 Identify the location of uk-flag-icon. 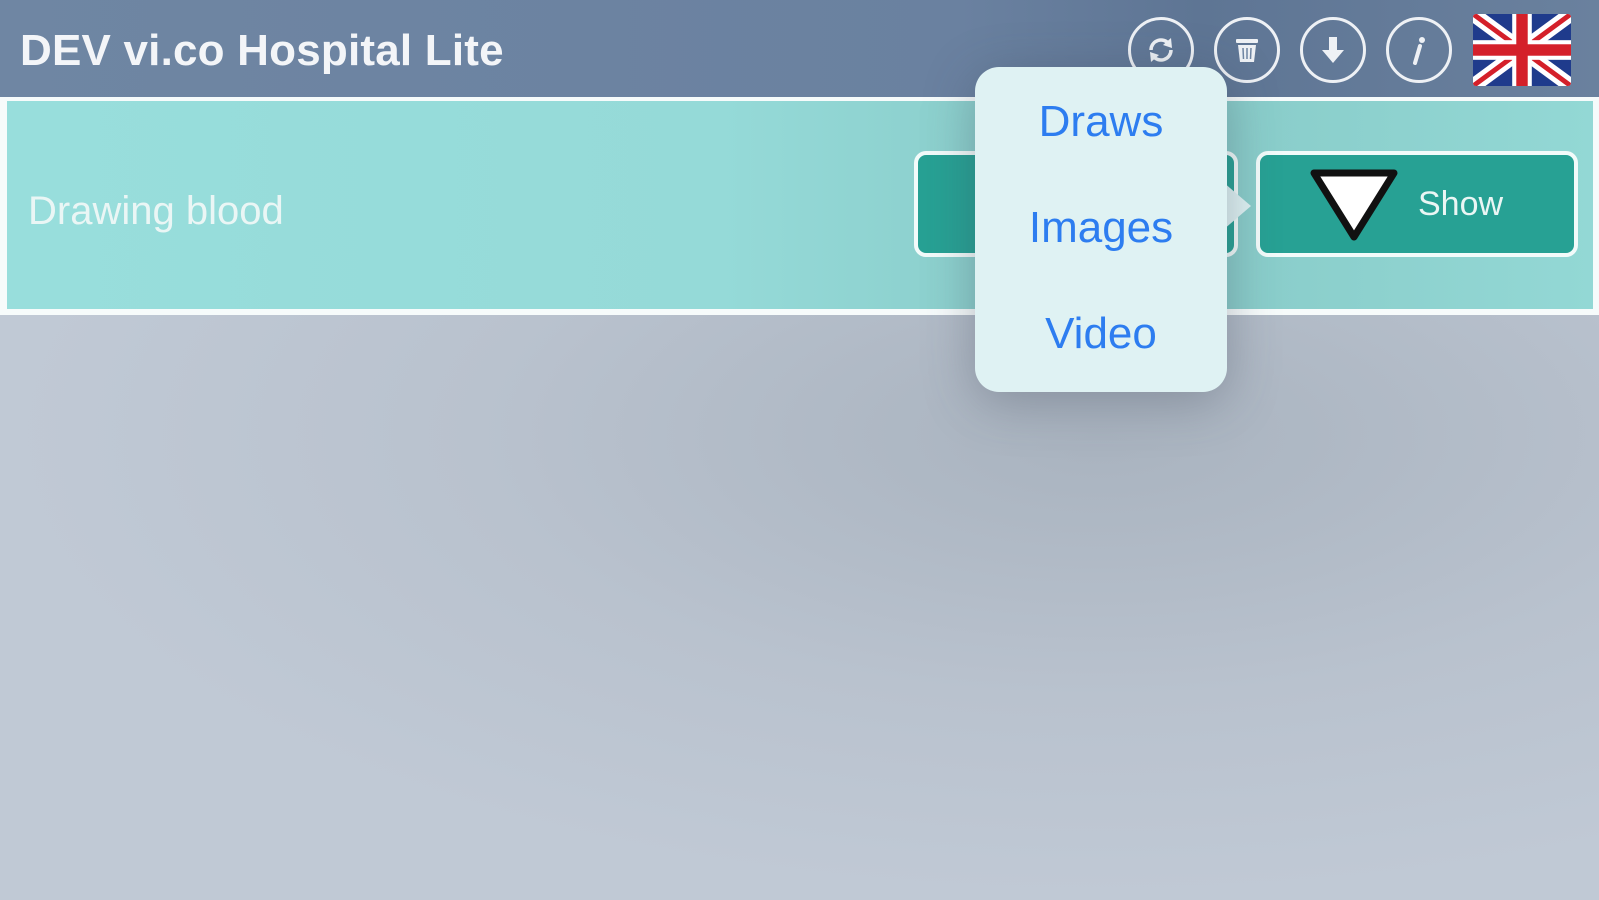
(1522, 50).